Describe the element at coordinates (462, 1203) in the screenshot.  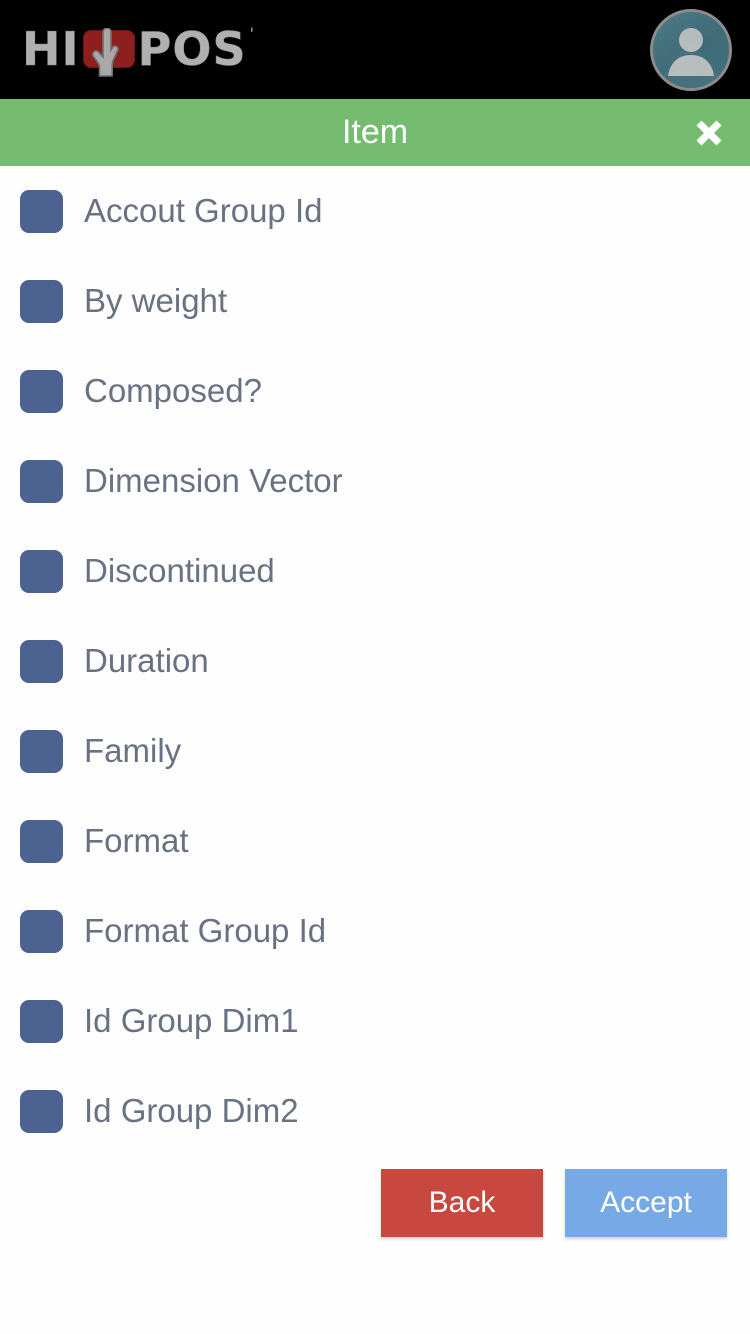
I see `back-button: Back` at that location.